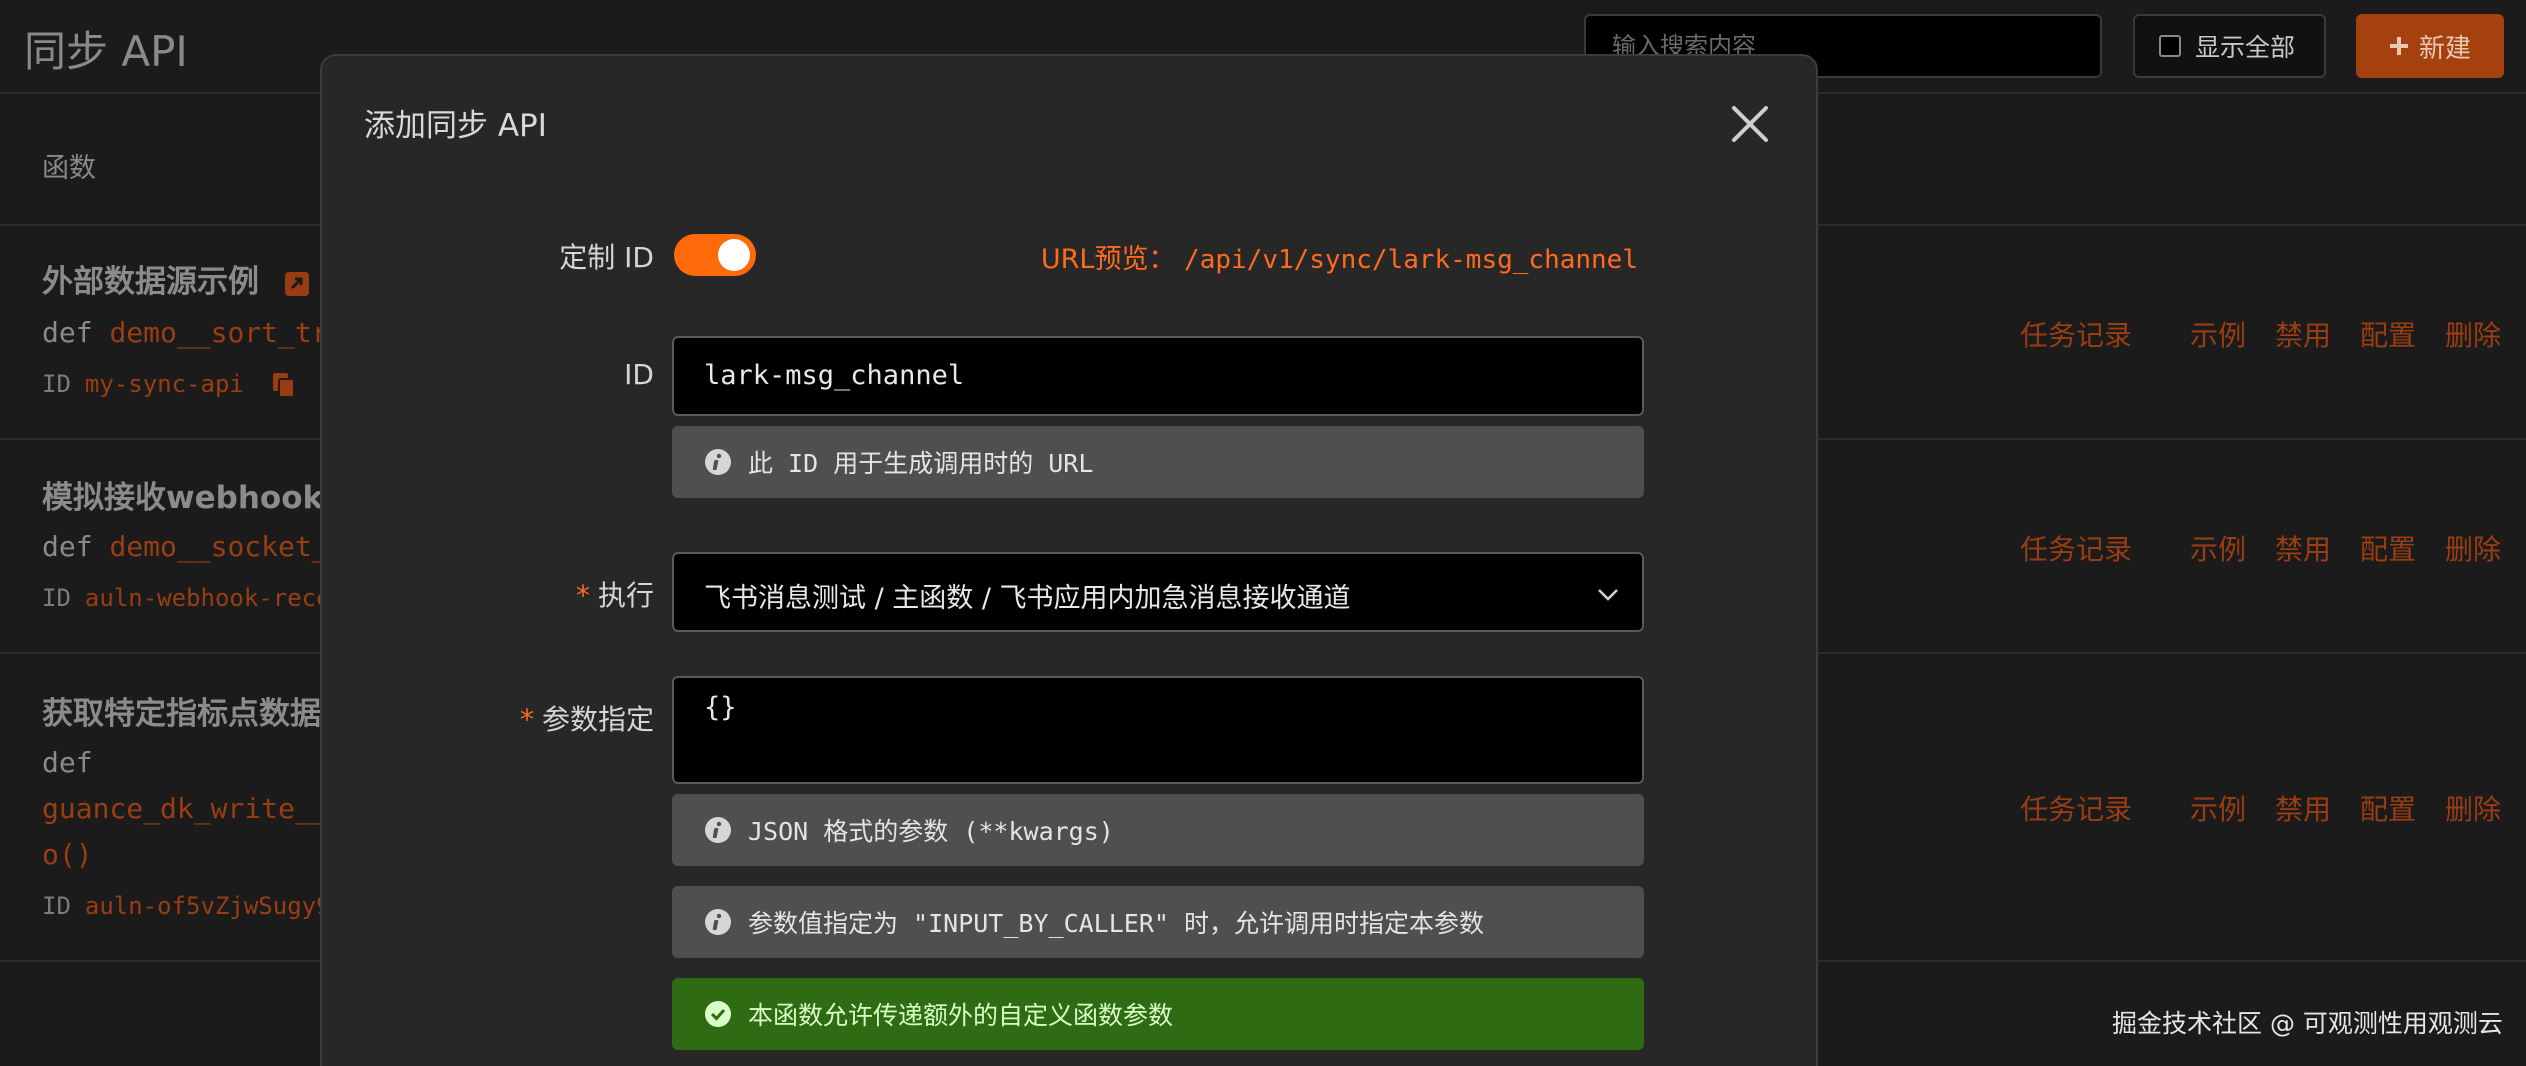 The width and height of the screenshot is (2526, 1066). What do you see at coordinates (720, 707) in the screenshot?
I see `params-textarea-value: {}` at bounding box center [720, 707].